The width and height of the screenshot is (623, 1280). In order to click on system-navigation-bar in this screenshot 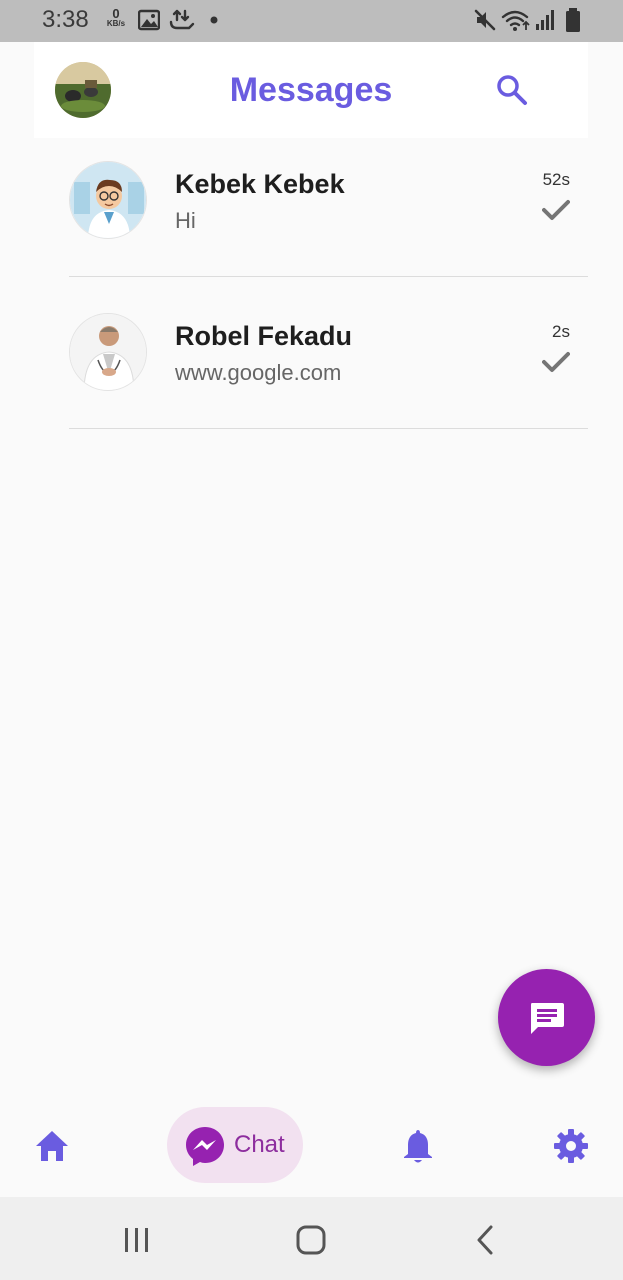, I will do `click(311, 1238)`.